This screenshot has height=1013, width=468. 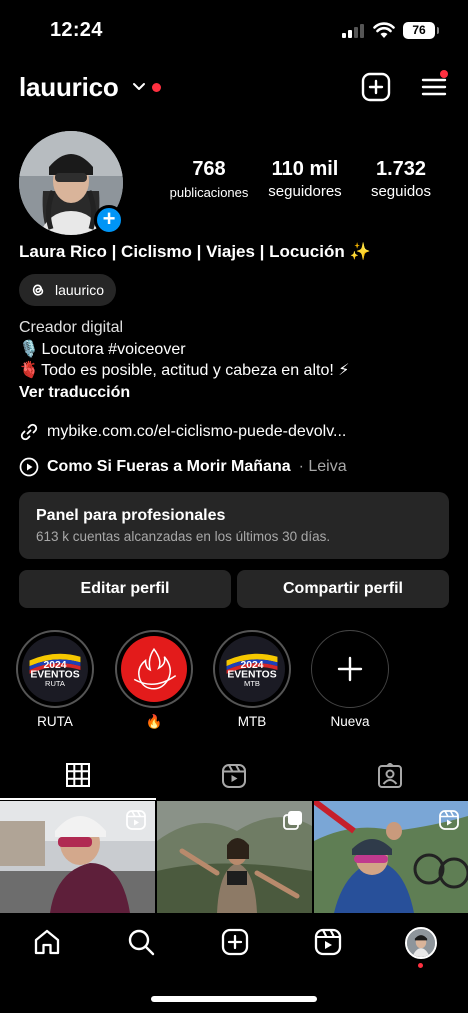 I want to click on grid-icon, so click(x=78, y=775).